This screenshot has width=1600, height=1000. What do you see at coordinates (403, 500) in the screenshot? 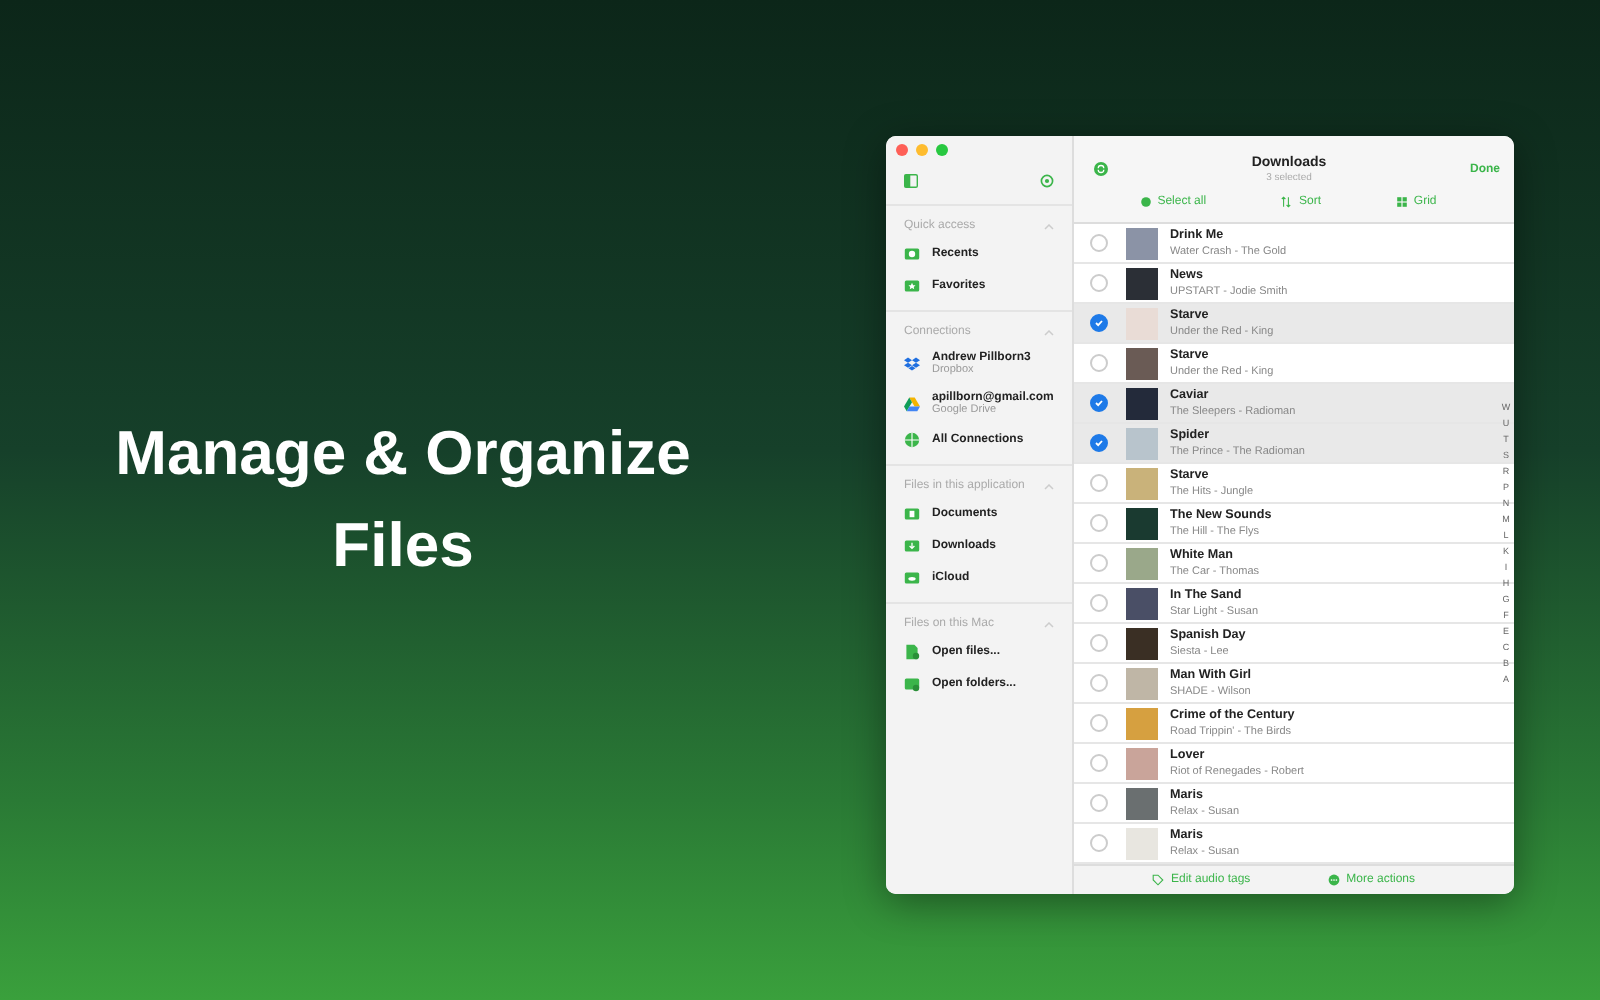
I see `headline: Manage & Organize Files` at bounding box center [403, 500].